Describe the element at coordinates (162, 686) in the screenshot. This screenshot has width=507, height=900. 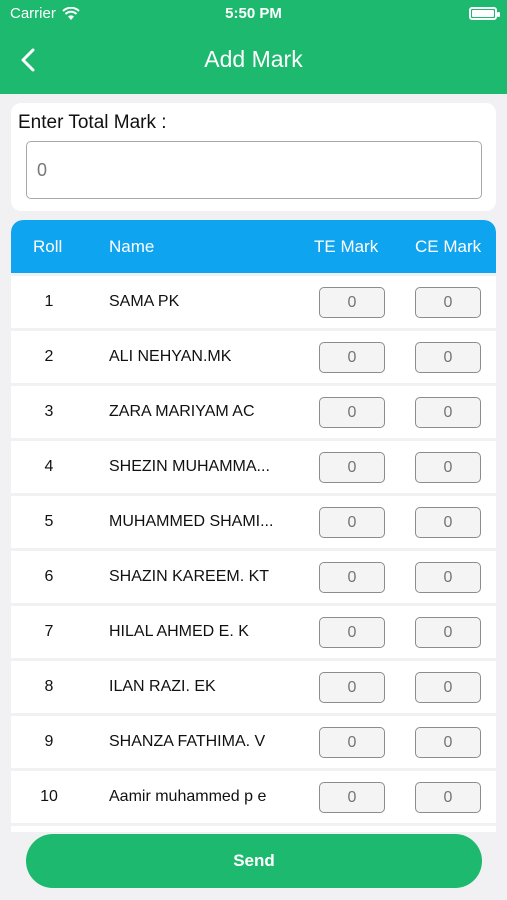
I see `student-name: ILAN RAZI. EK` at that location.